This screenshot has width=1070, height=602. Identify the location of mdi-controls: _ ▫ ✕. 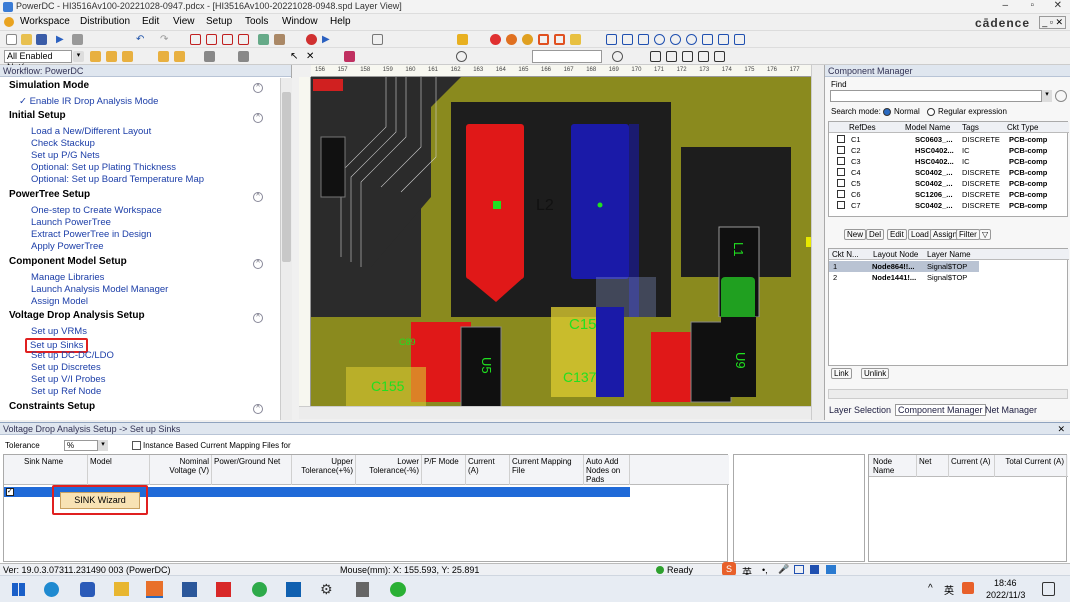
(1052, 22).